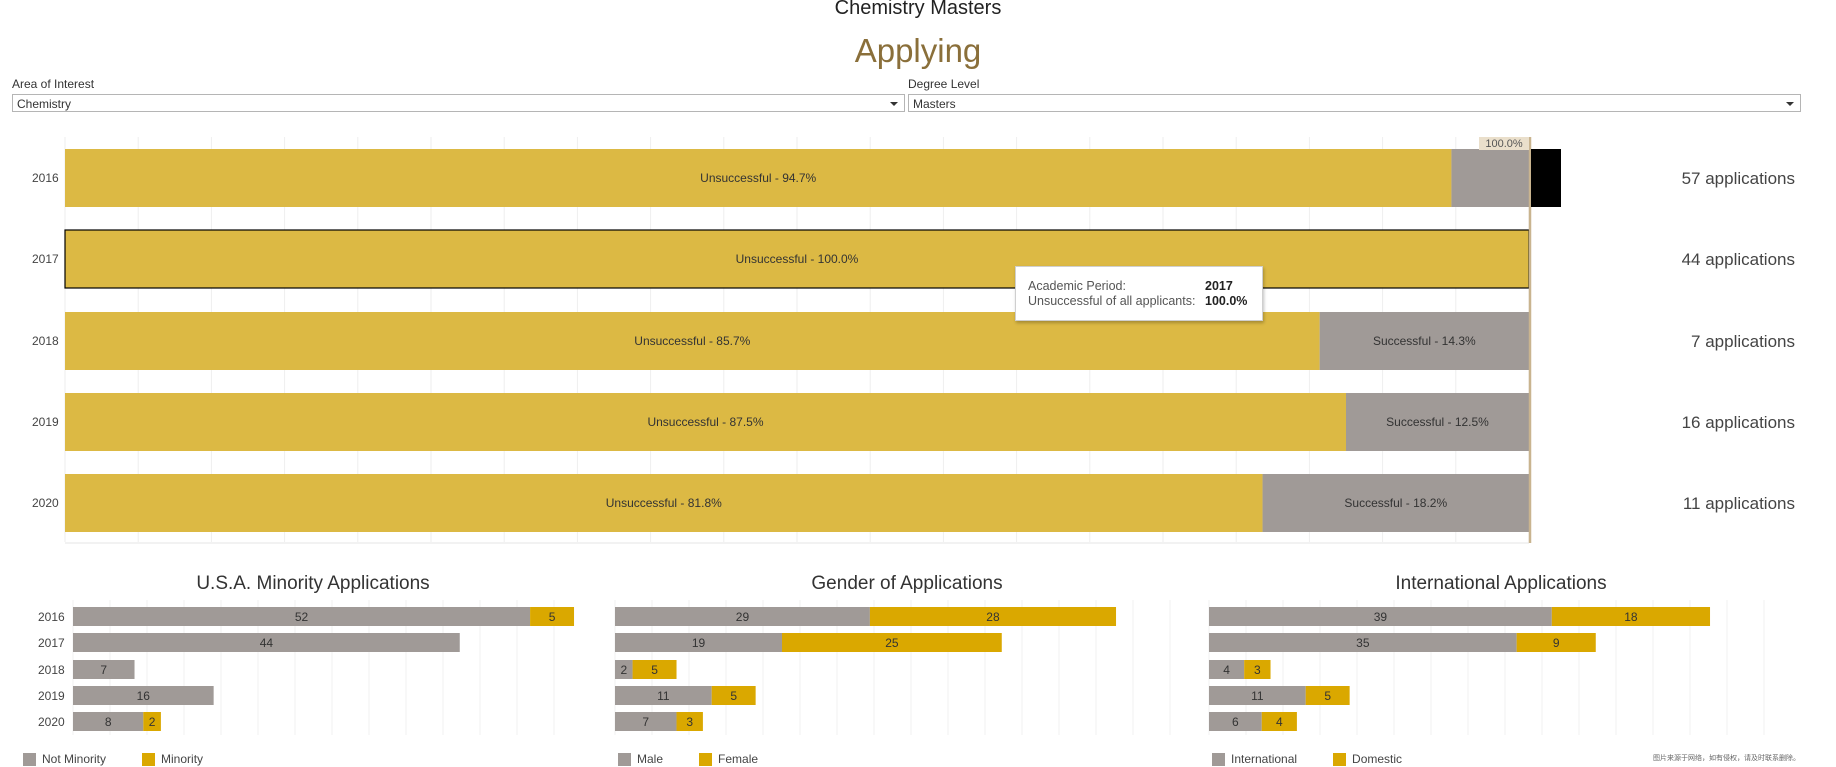  Describe the element at coordinates (654, 670) in the screenshot. I see `bar-value-2018-female: 5` at that location.